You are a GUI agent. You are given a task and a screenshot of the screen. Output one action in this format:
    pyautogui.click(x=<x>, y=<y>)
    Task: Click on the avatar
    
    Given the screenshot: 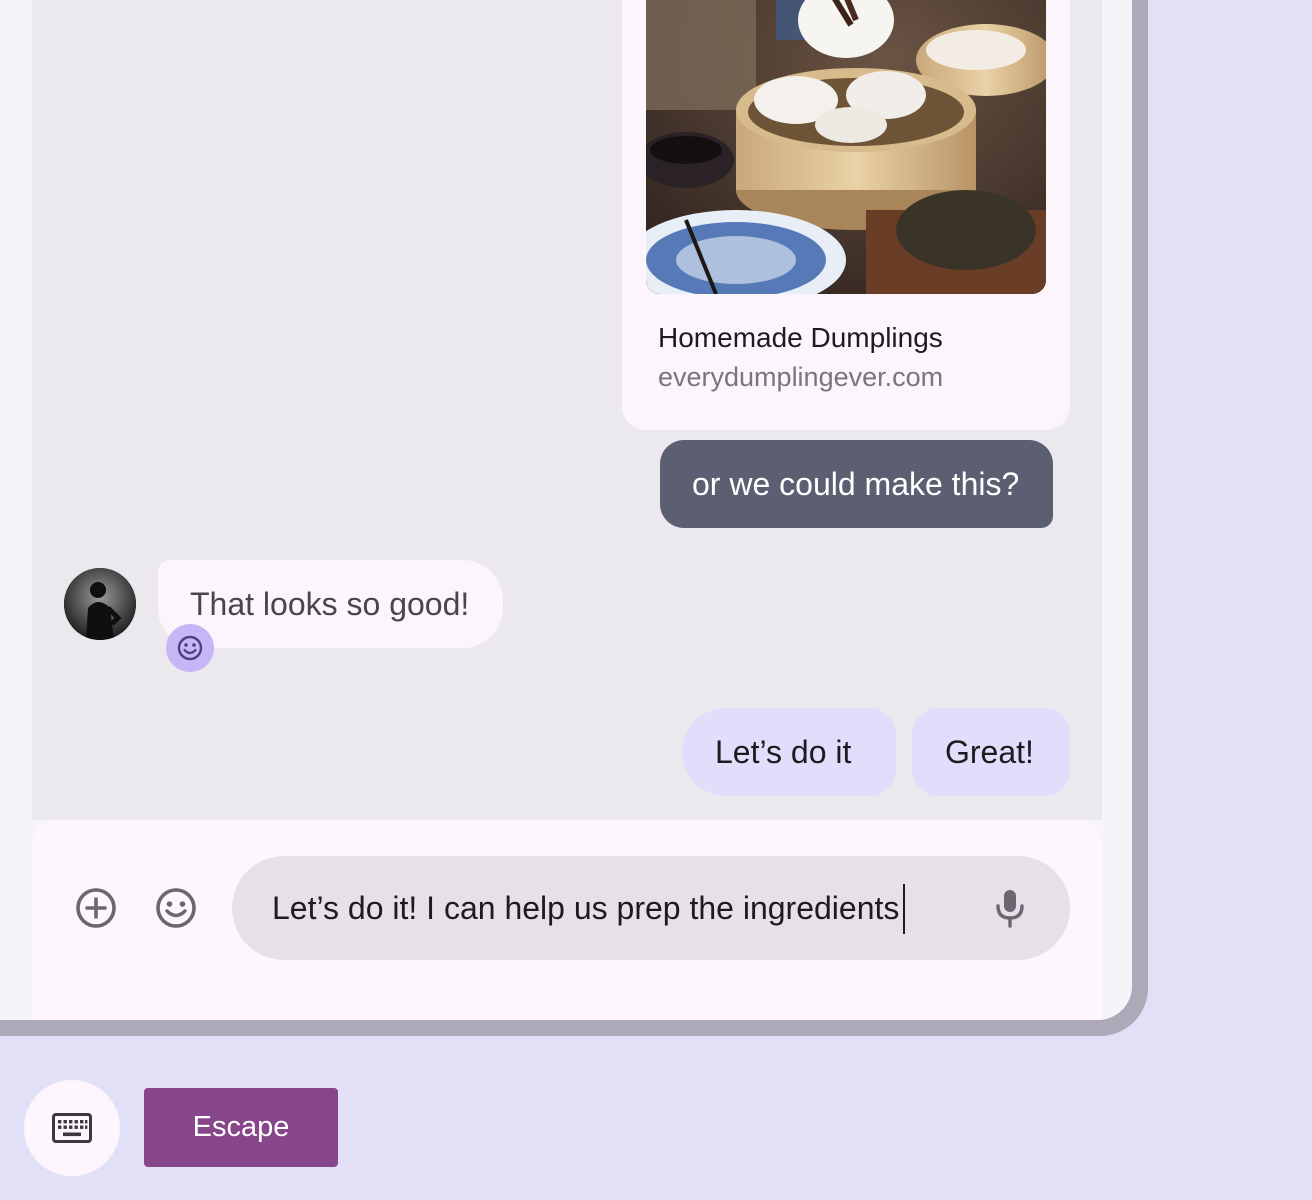 What is the action you would take?
    pyautogui.click(x=100, y=604)
    